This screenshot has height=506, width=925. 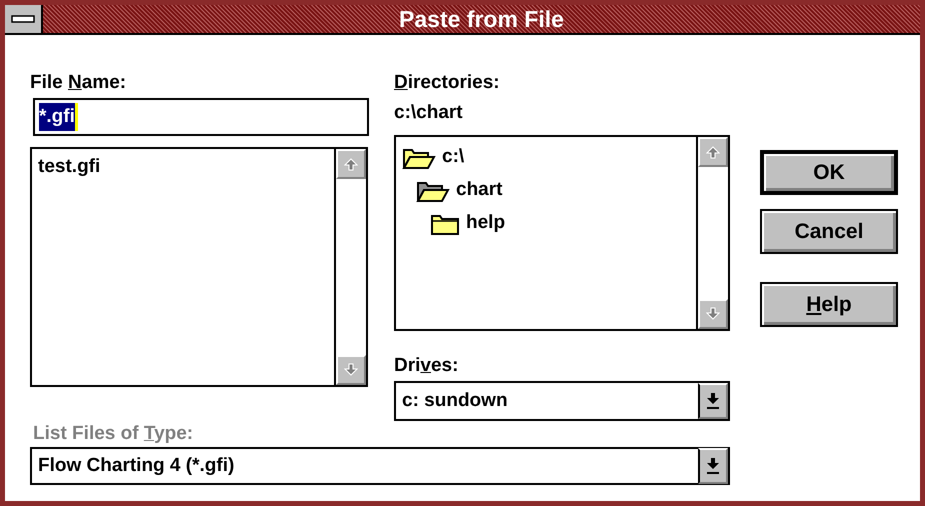 I want to click on file-item: test.gfi, so click(x=69, y=167).